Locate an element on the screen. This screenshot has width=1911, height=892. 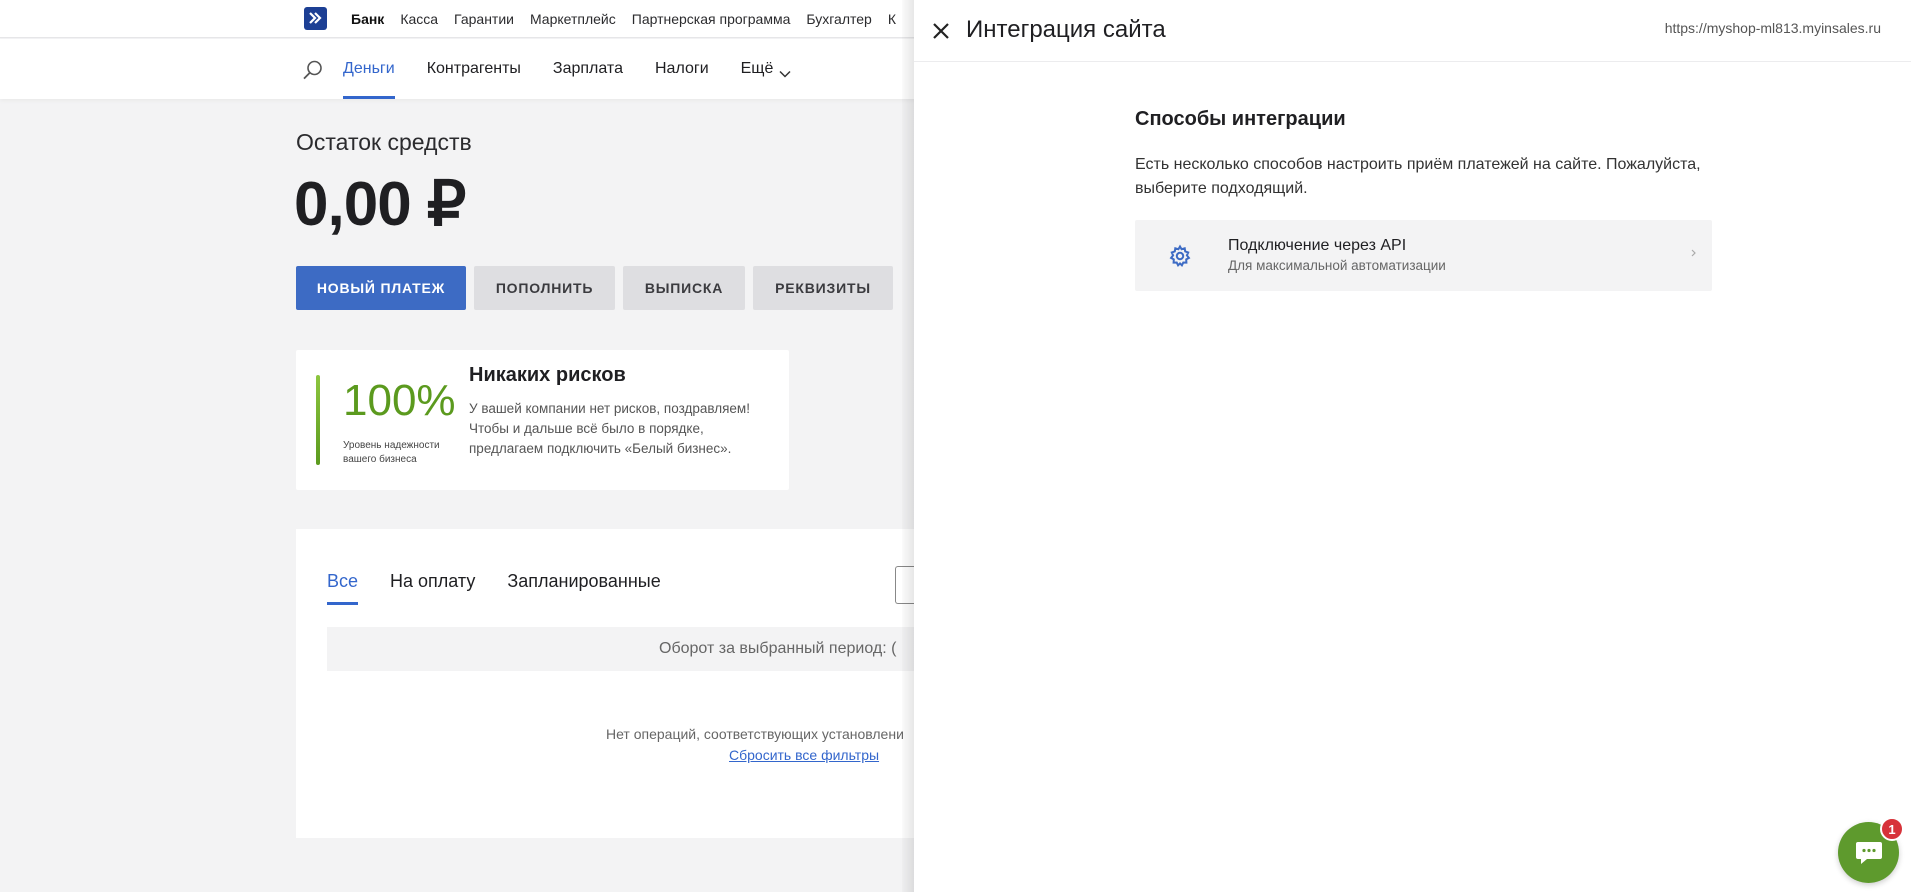
balance-label: Остаток средств is located at coordinates (384, 142).